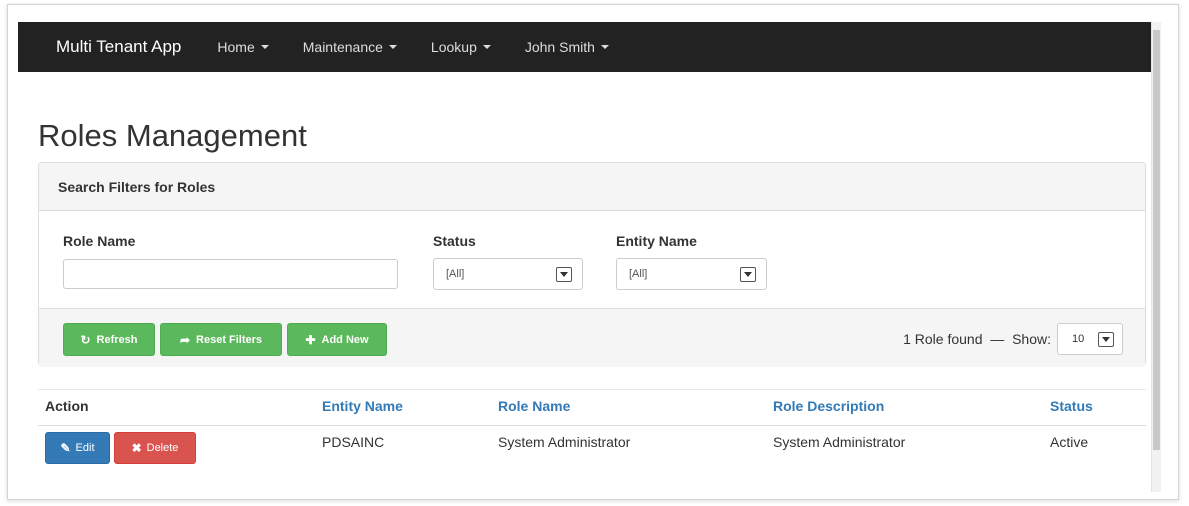  I want to click on add-new-button-label: Add New, so click(345, 339).